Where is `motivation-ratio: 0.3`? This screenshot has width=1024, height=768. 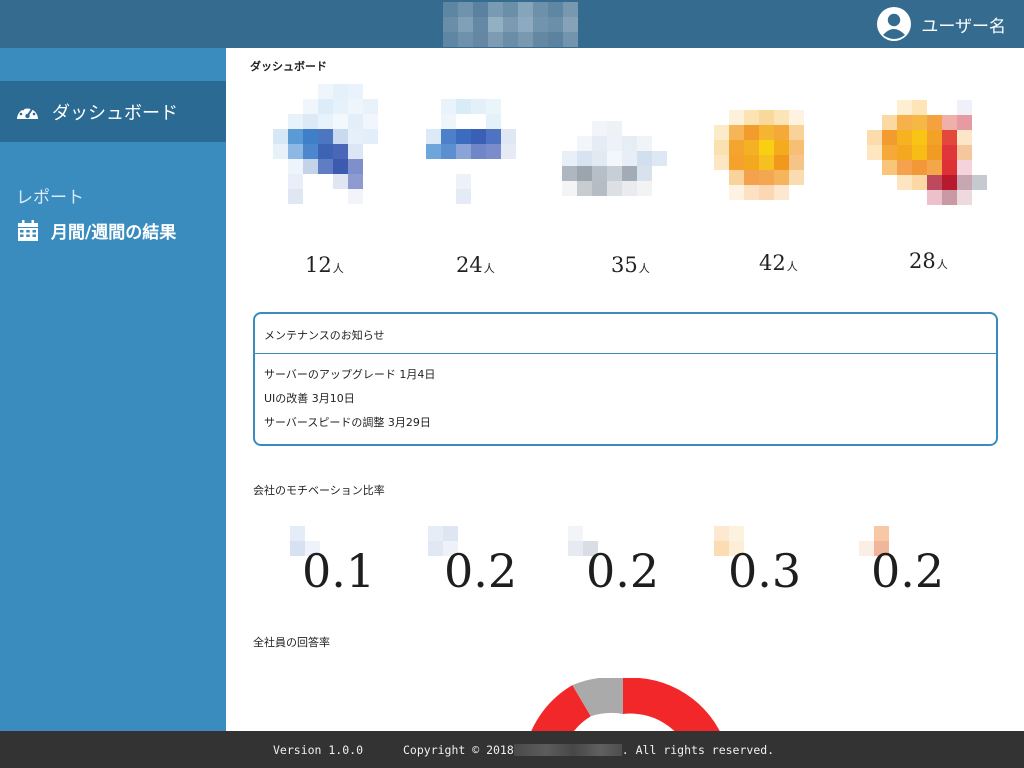 motivation-ratio: 0.3 is located at coordinates (765, 571).